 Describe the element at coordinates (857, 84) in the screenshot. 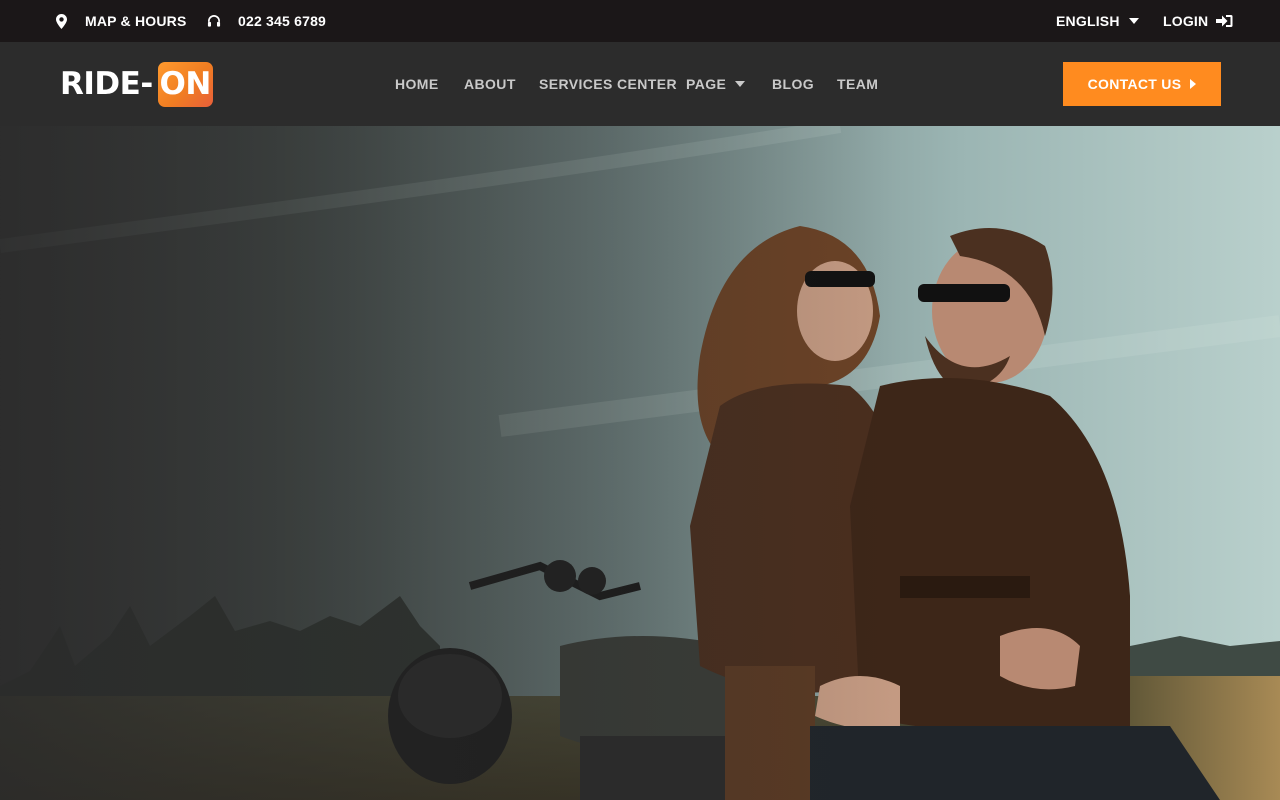

I see `nav-team: TEAM` at that location.